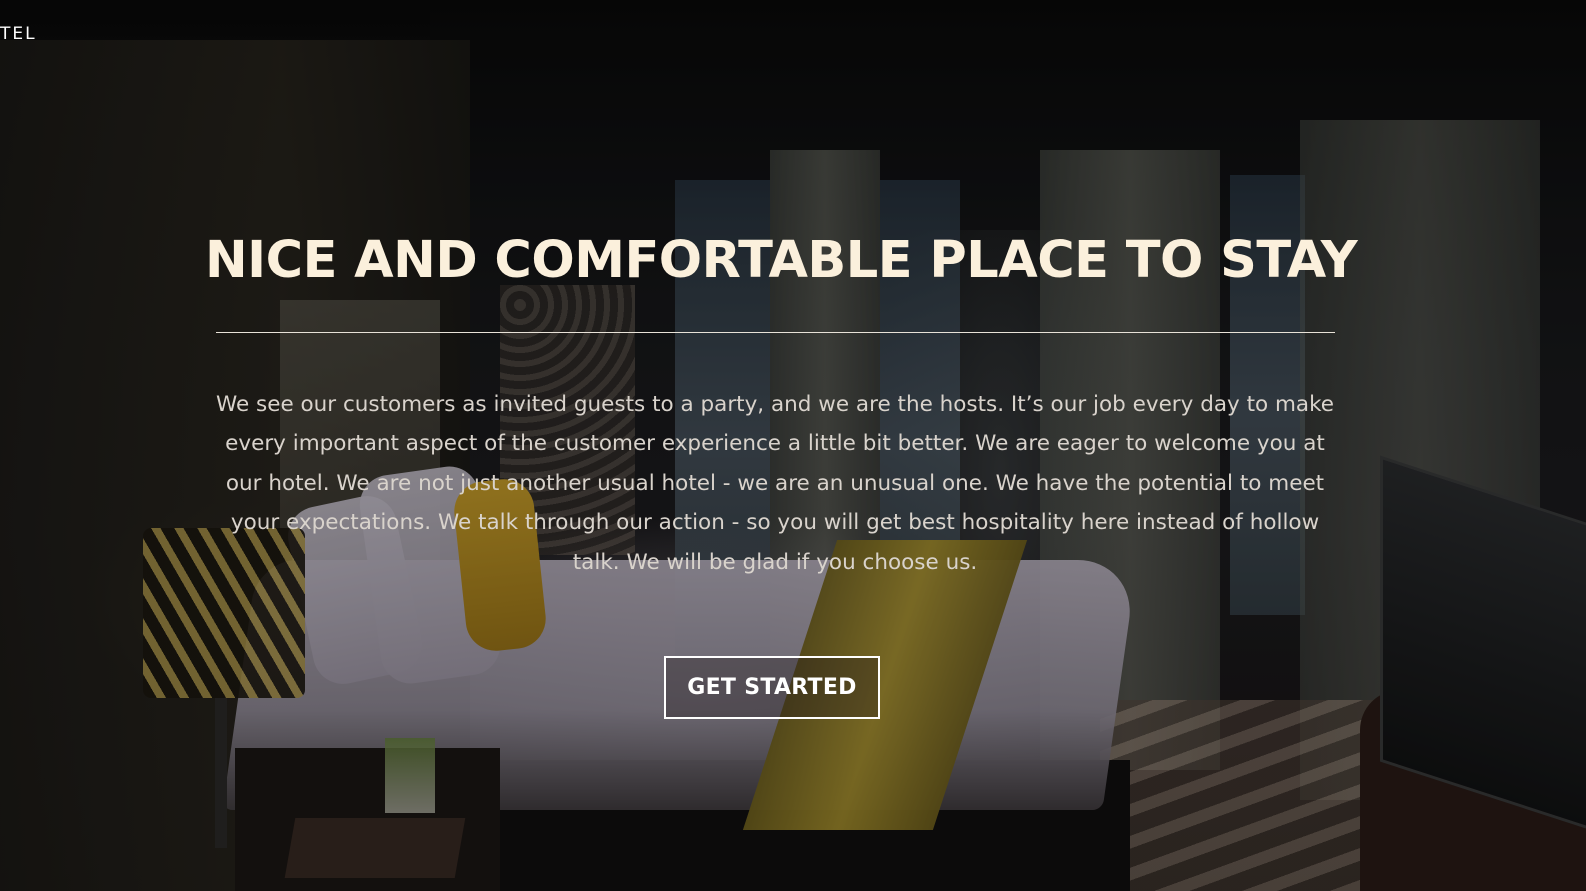  I want to click on get-started-button: GET STARTED, so click(772, 687).